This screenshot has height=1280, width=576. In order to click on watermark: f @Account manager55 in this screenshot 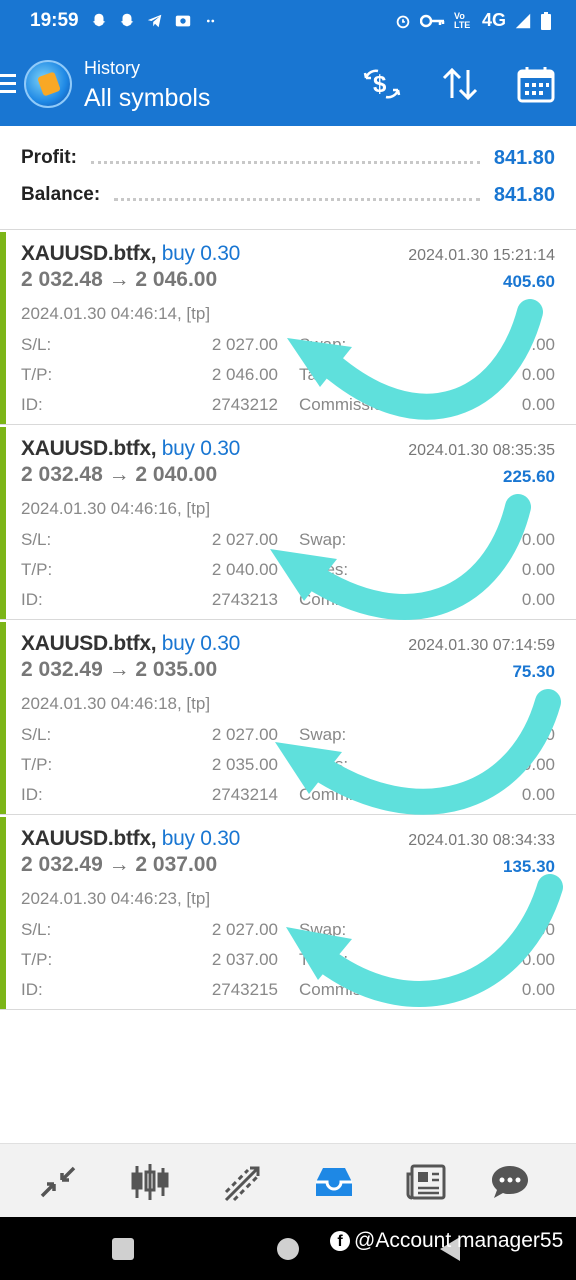, I will do `click(446, 1241)`.